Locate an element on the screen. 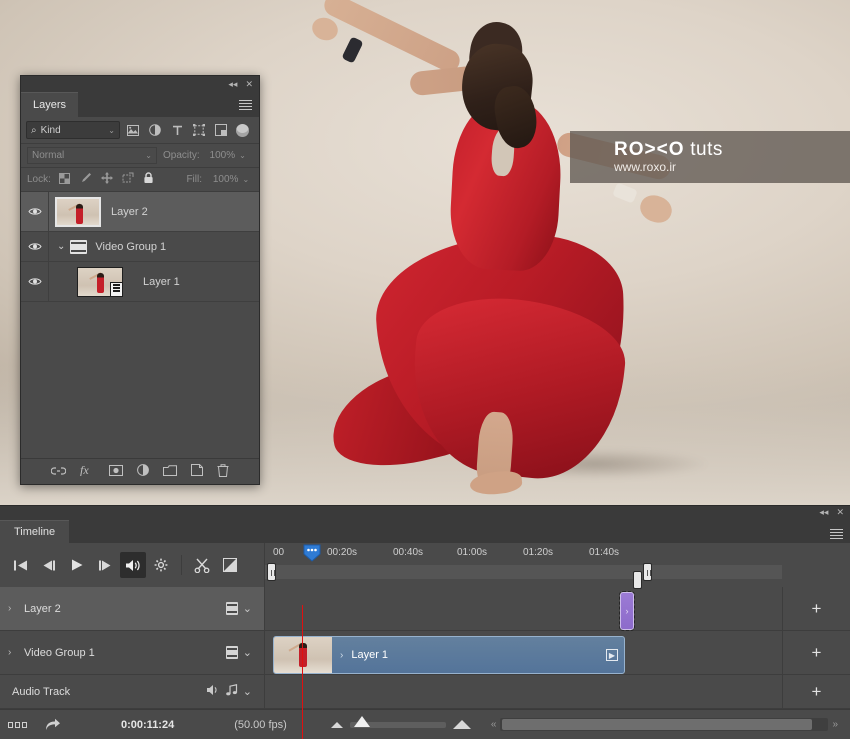  play-button is located at coordinates (77, 565).